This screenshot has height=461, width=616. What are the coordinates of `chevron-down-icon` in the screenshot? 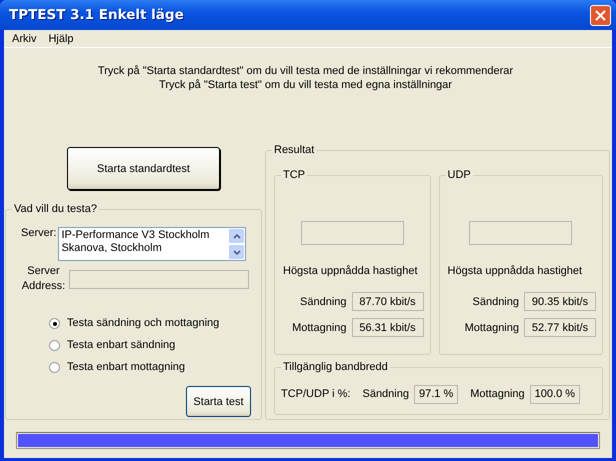 It's located at (236, 252).